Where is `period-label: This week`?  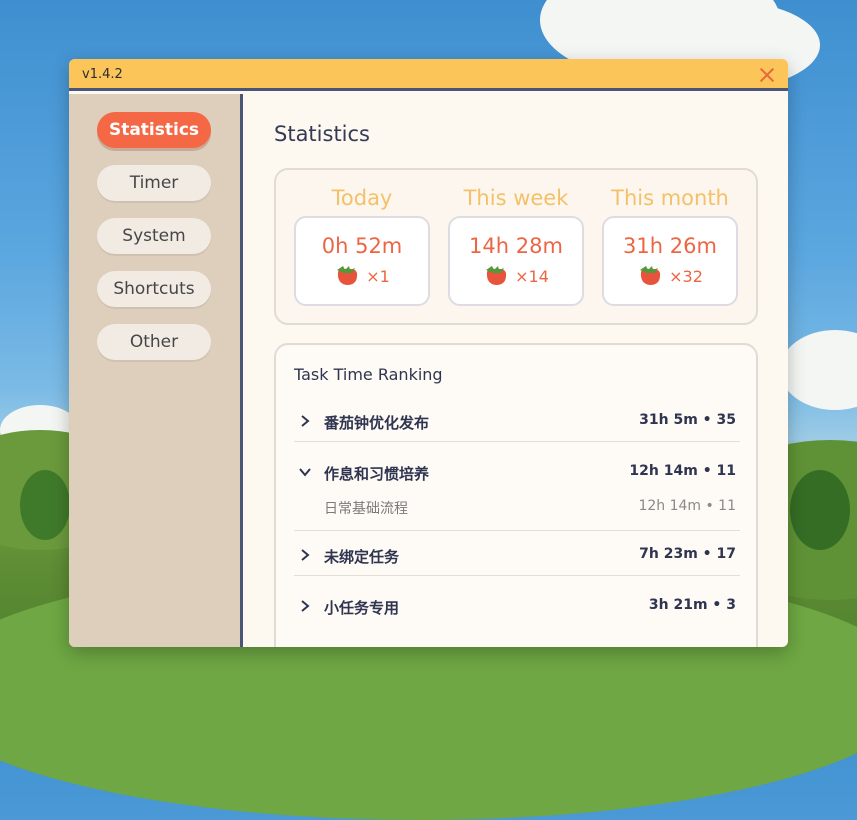 period-label: This week is located at coordinates (516, 198).